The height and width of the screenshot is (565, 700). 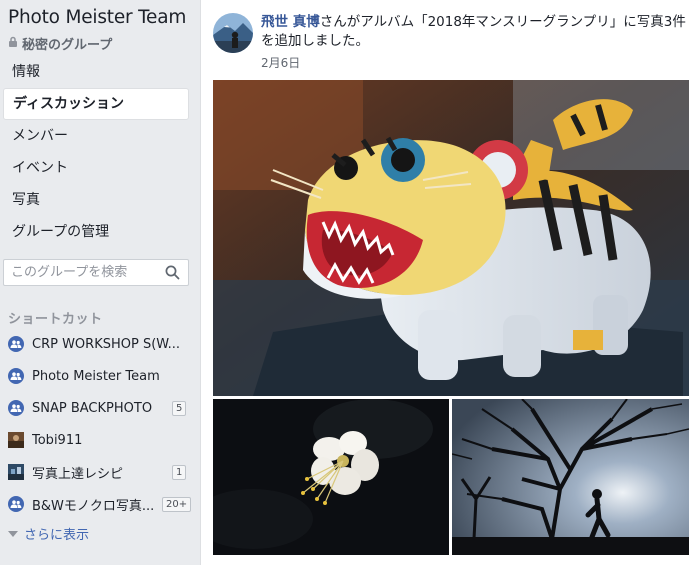 What do you see at coordinates (233, 33) in the screenshot?
I see `author-avatar` at bounding box center [233, 33].